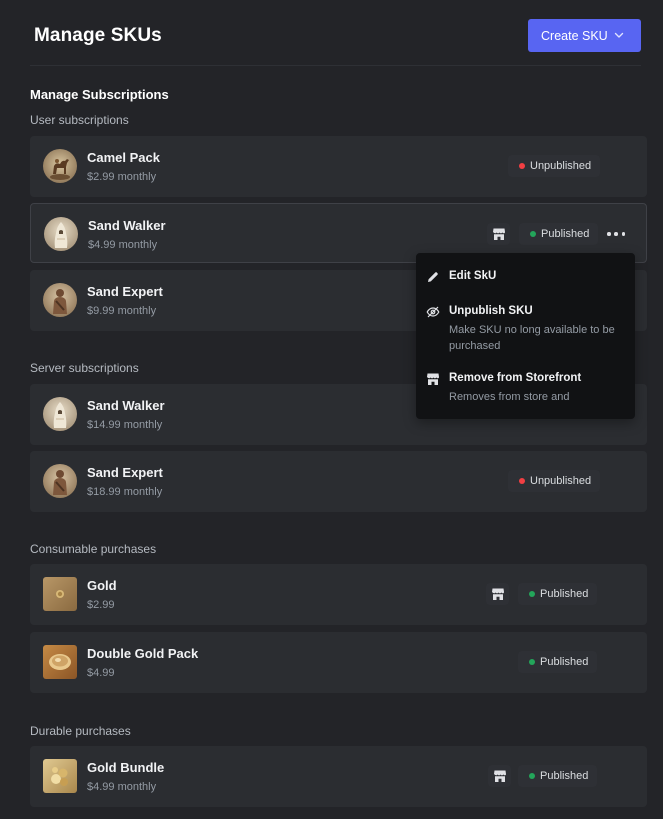  I want to click on double-gold-thumbnail, so click(60, 662).